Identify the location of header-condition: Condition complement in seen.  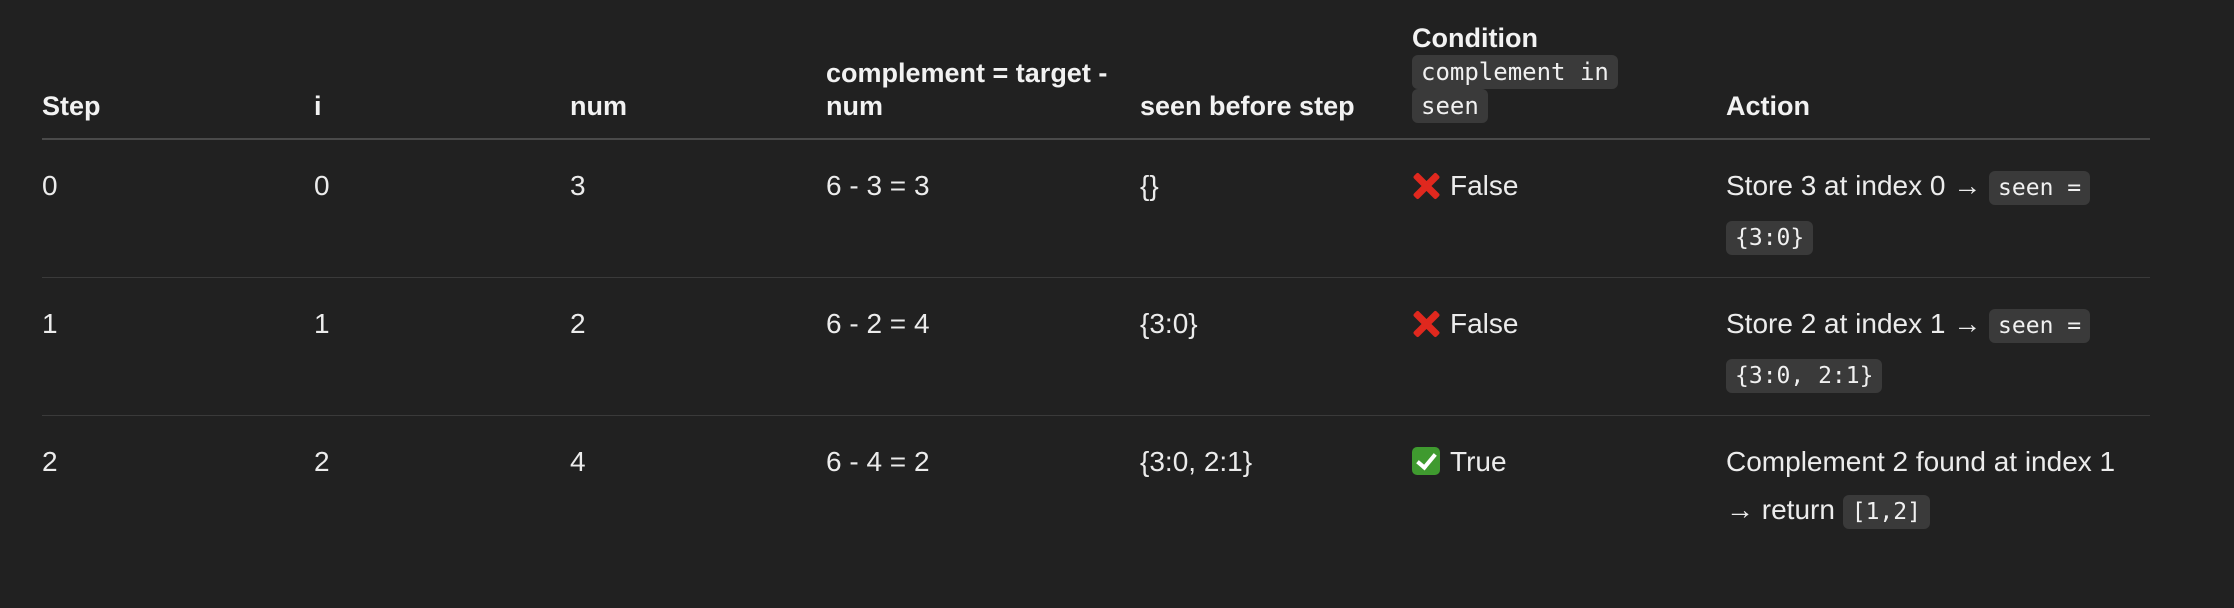
(1569, 80).